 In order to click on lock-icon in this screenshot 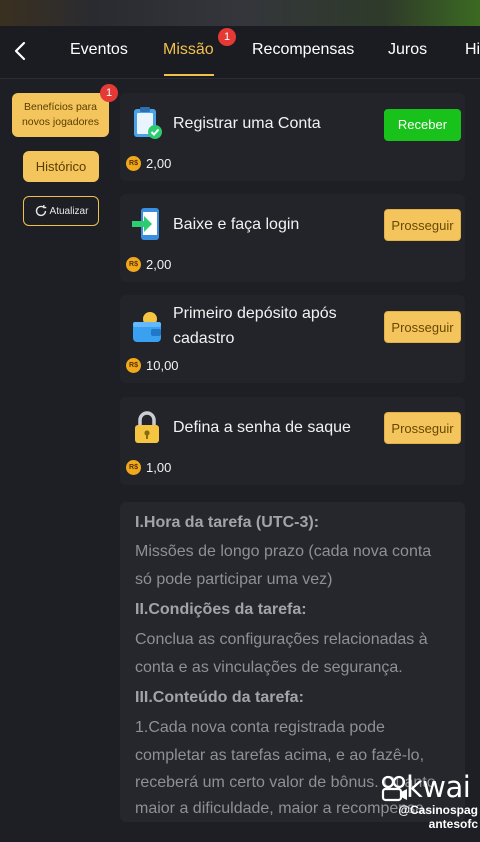, I will do `click(147, 427)`.